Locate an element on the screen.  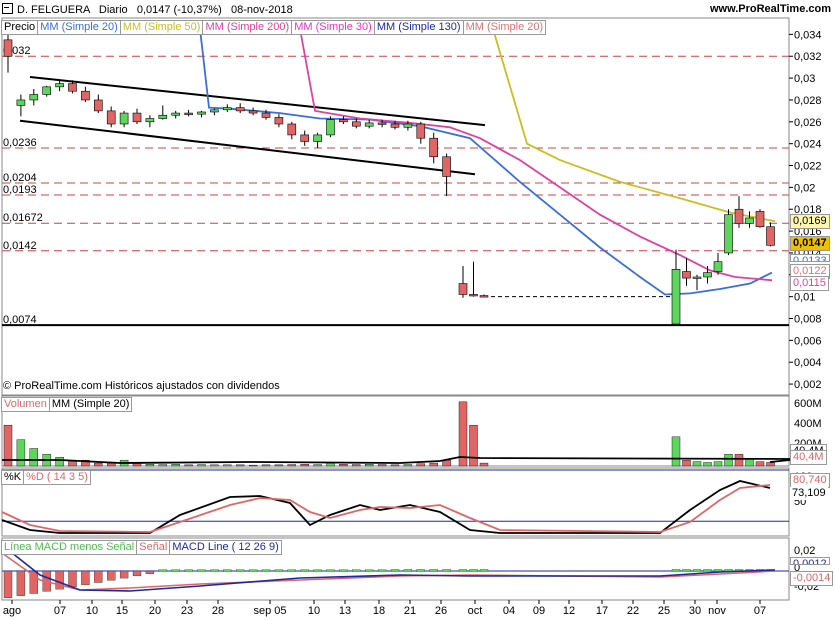
legend-volume: Volumen is located at coordinates (25, 404).